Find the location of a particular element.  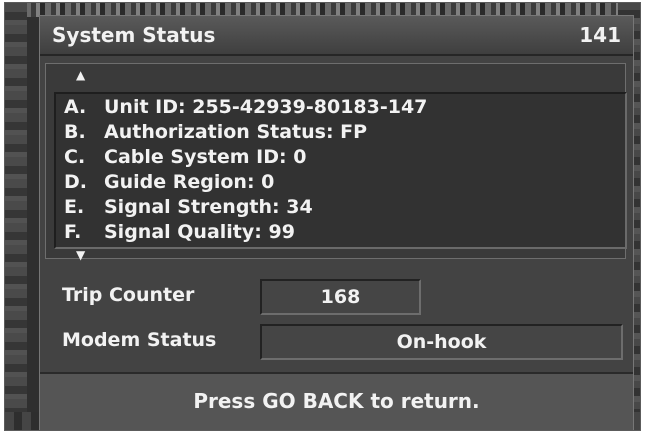

go-back-instruction: Press GO BACK to return. is located at coordinates (336, 401).